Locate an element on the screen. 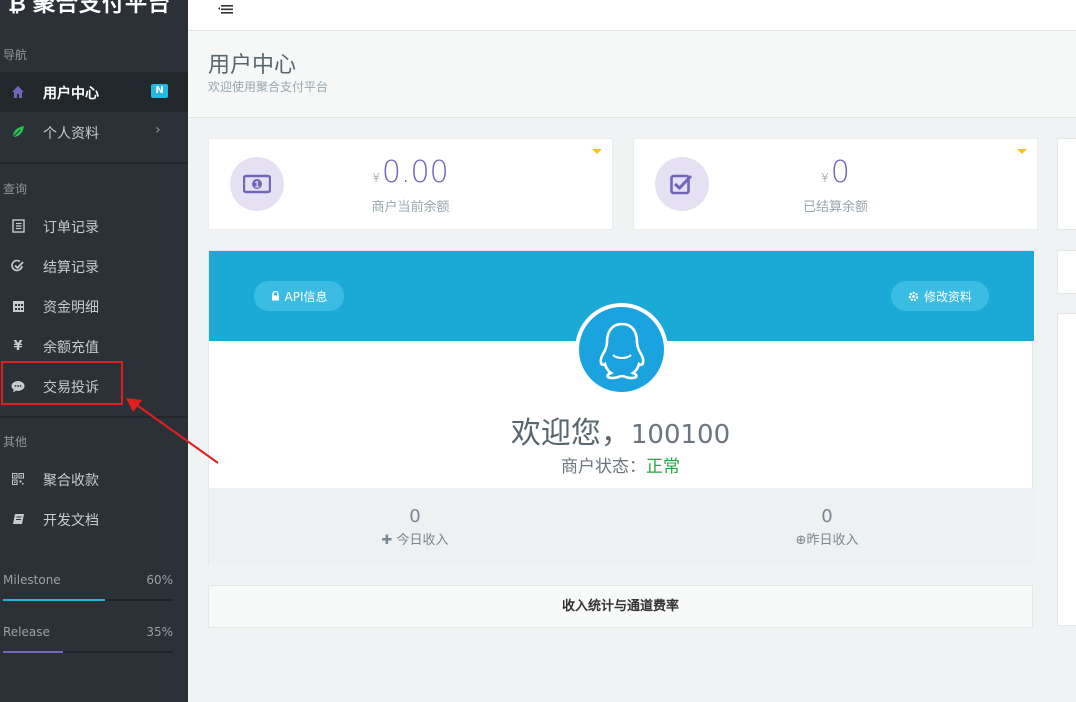  yesterday-income-label: 昨日收入 is located at coordinates (832, 540).